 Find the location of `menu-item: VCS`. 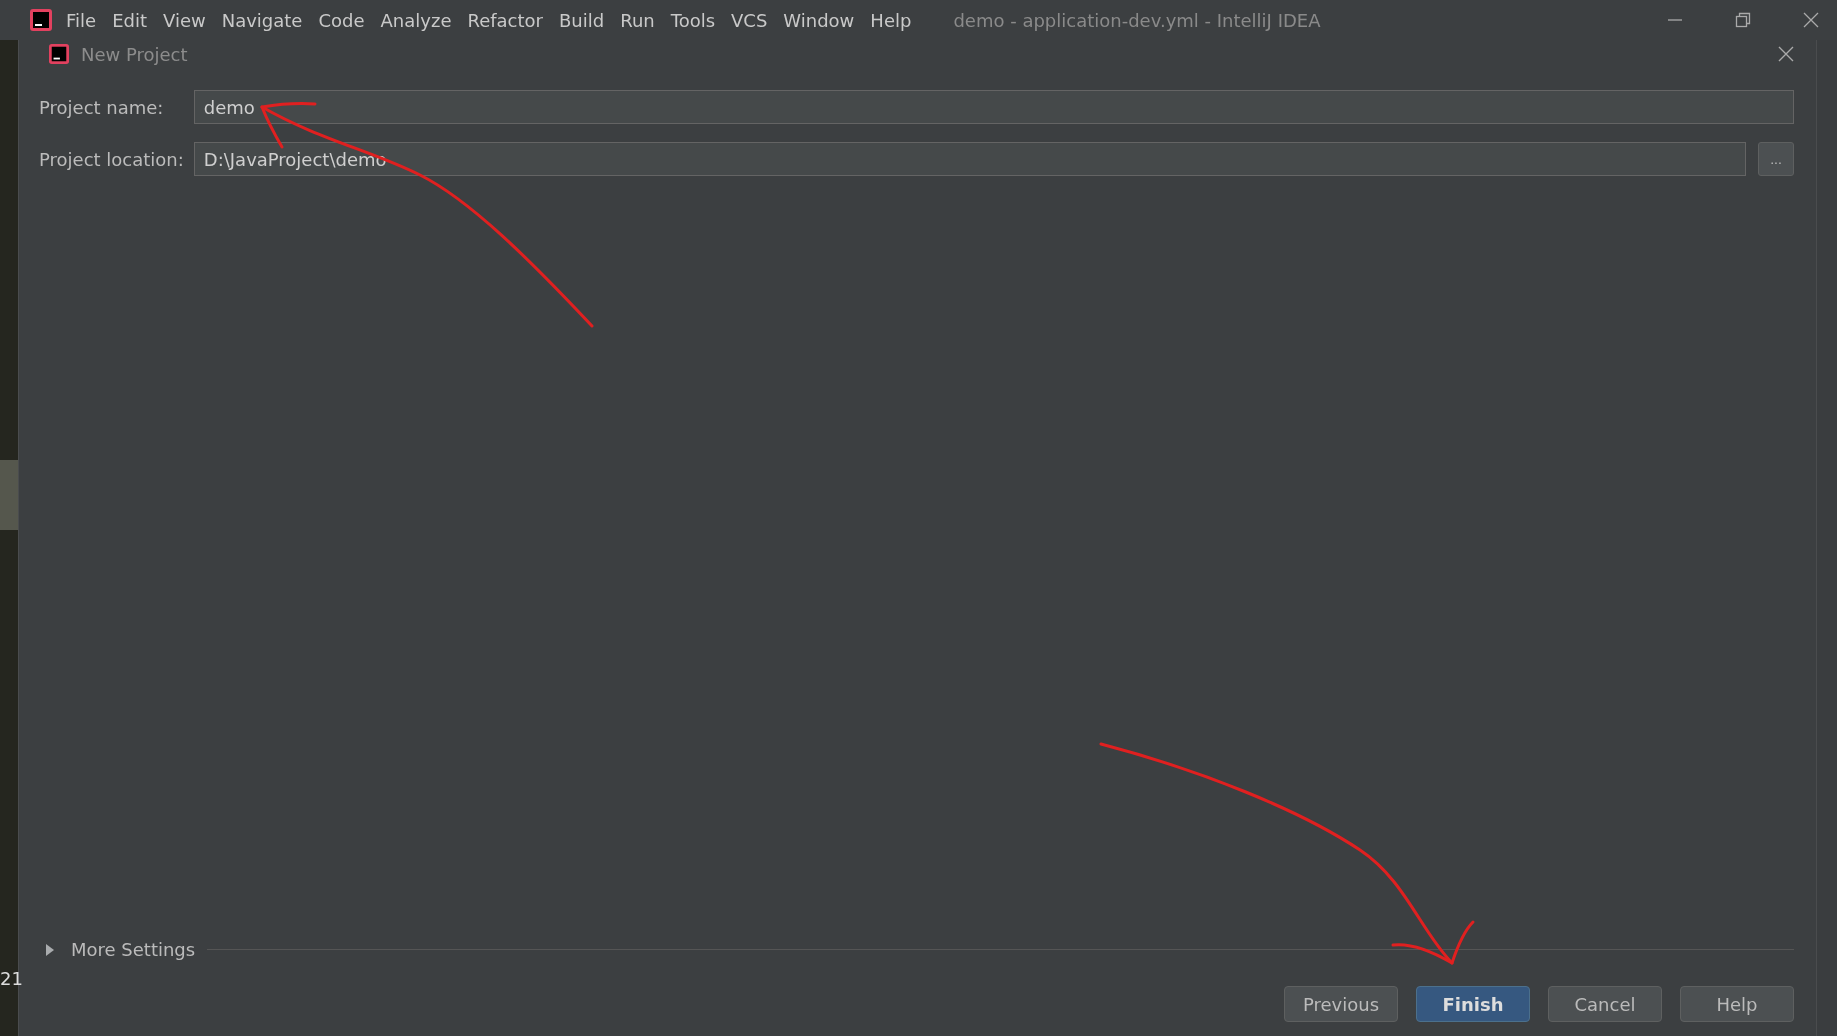

menu-item: VCS is located at coordinates (749, 20).